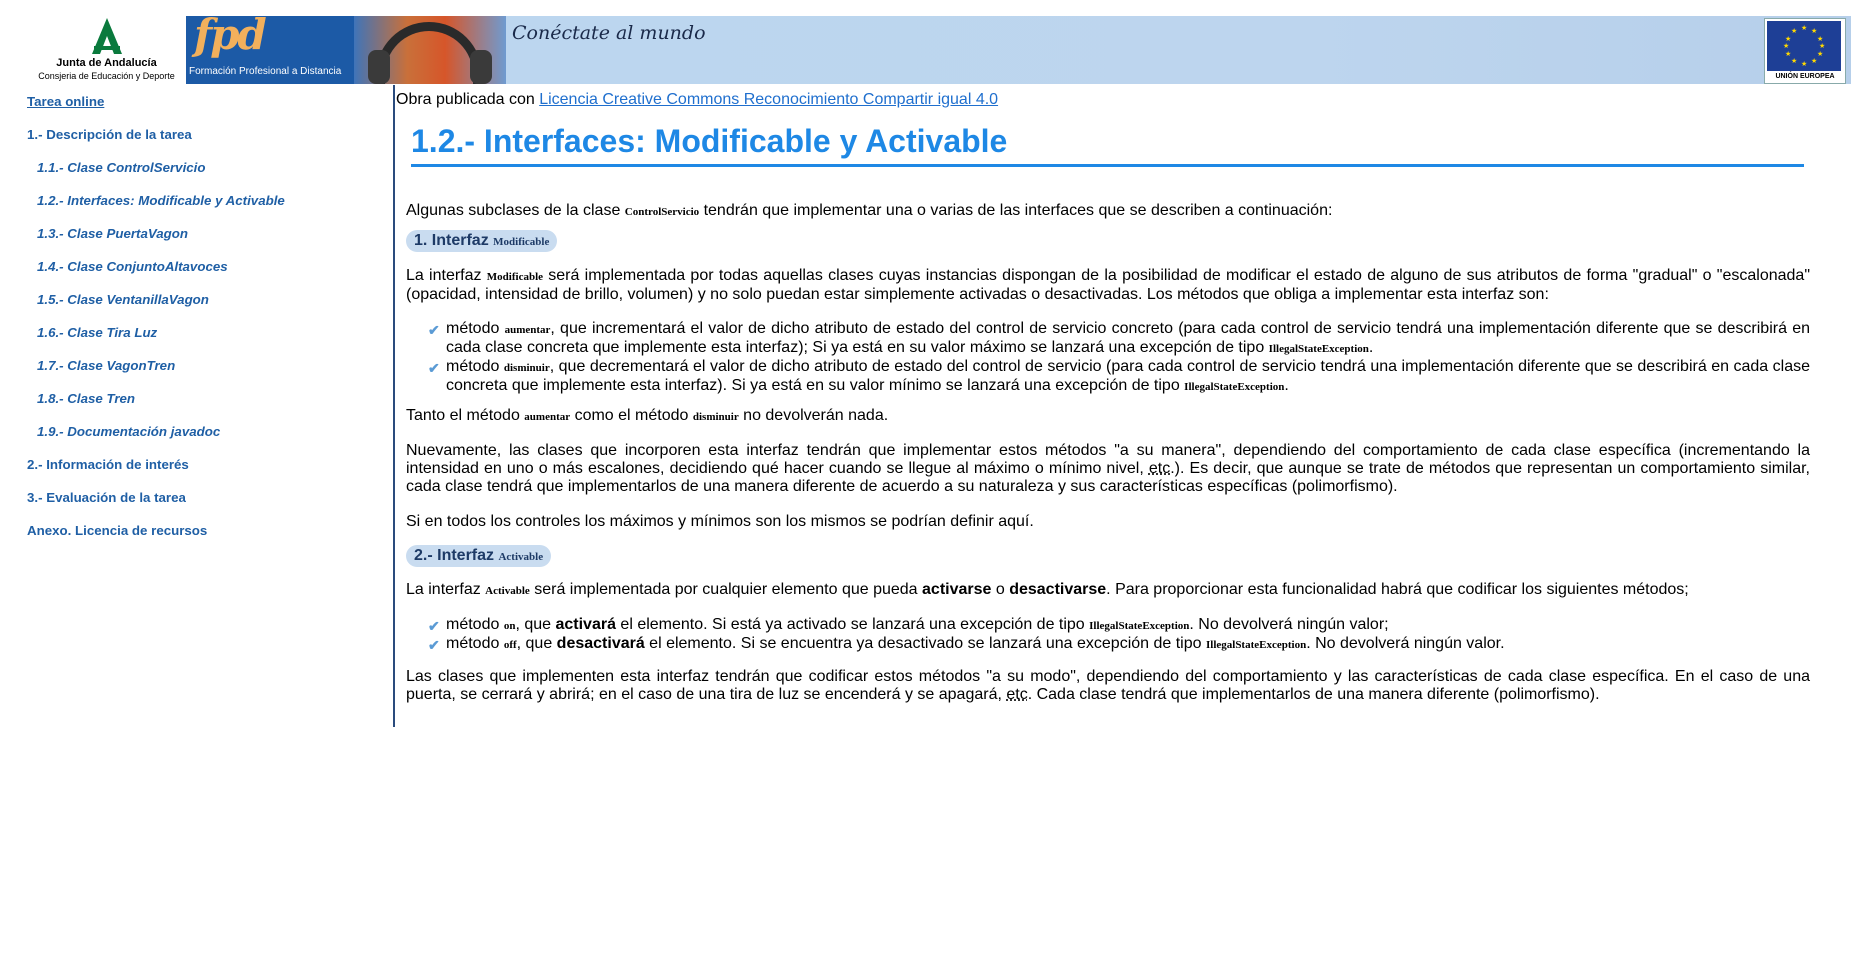 This screenshot has width=1865, height=969. What do you see at coordinates (379, 67) in the screenshot?
I see `left-earcup` at bounding box center [379, 67].